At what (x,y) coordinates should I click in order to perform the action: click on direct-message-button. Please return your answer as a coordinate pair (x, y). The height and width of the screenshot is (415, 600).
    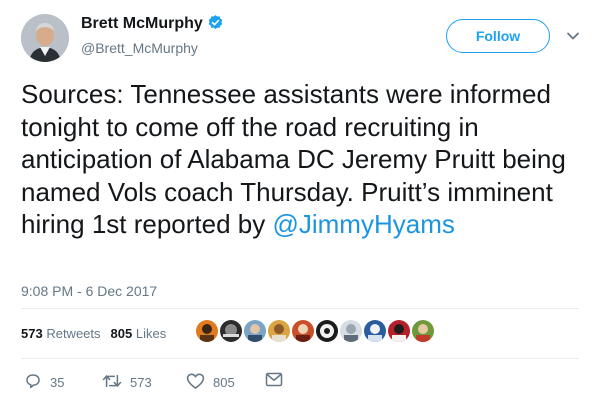
    Looking at the image, I should click on (274, 381).